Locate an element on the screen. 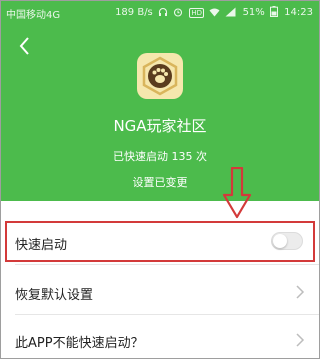  network-speed: 189 B/s is located at coordinates (134, 12).